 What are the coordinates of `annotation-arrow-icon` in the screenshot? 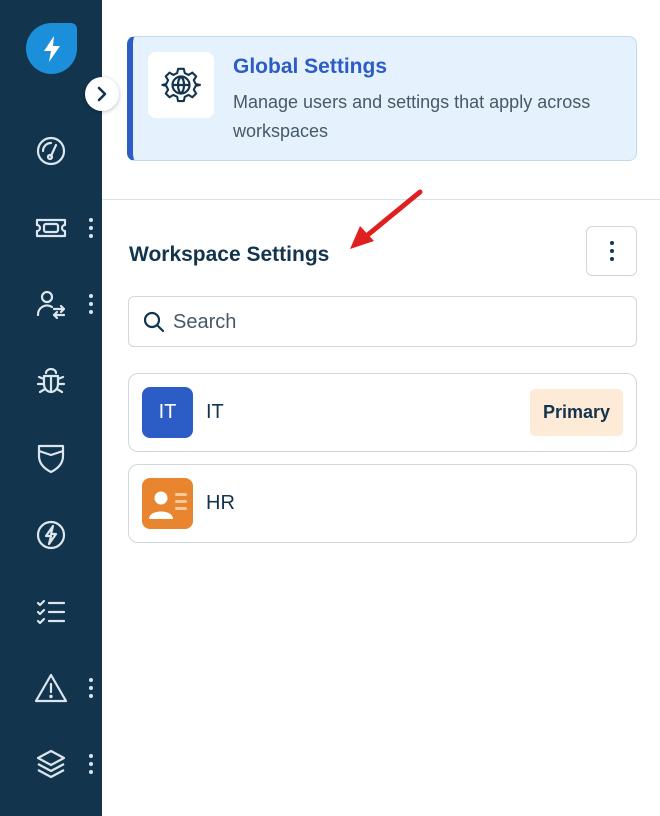 It's located at (386, 219).